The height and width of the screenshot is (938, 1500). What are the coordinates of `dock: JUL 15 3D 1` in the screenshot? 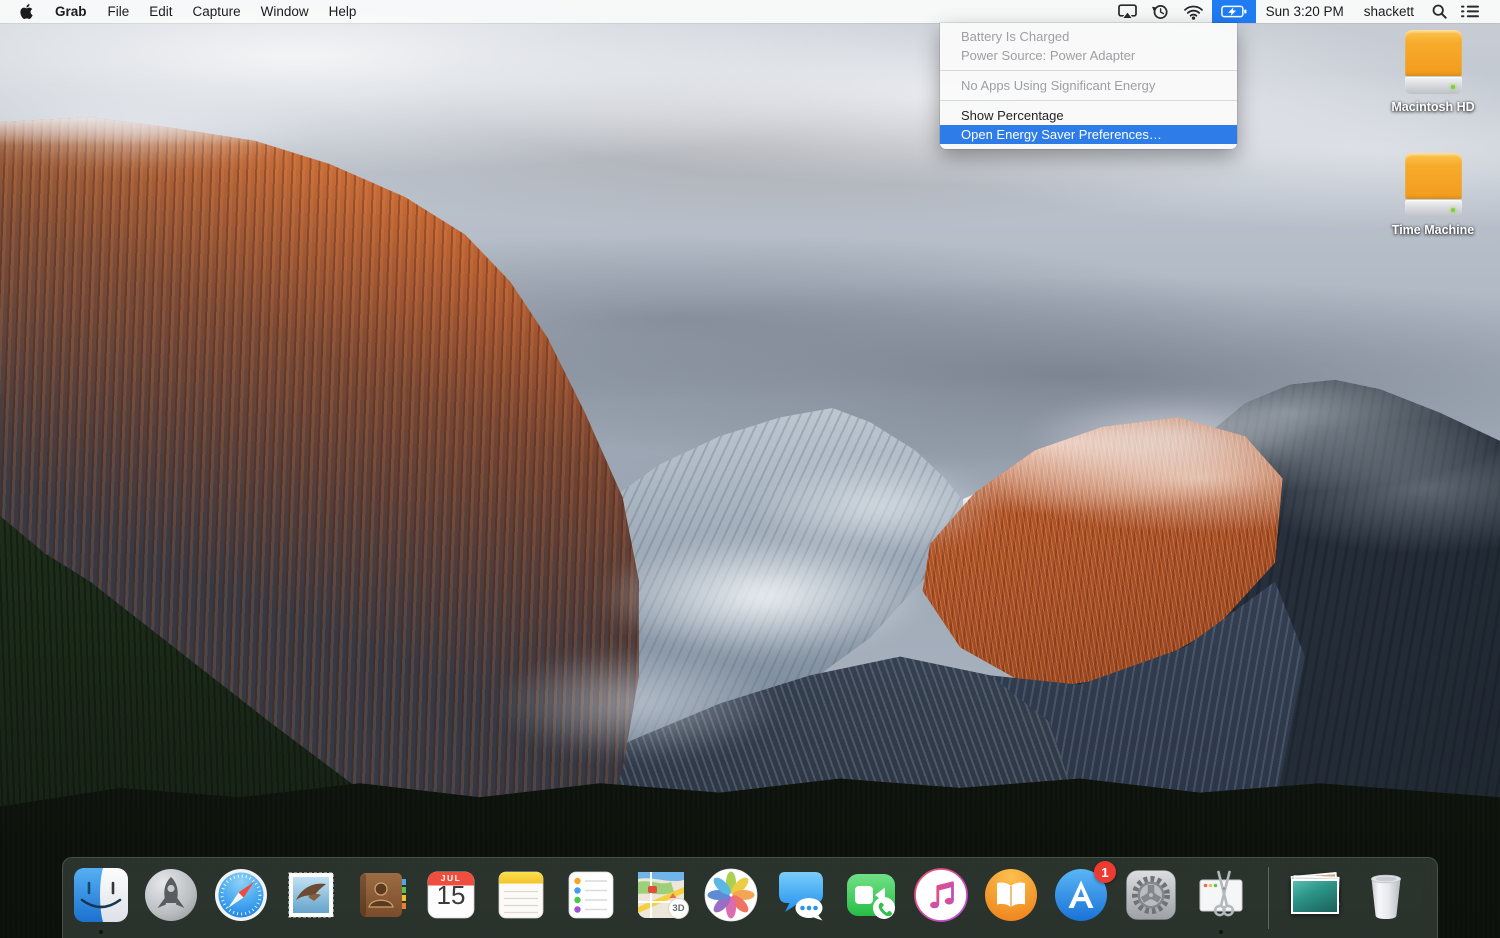 It's located at (750, 897).